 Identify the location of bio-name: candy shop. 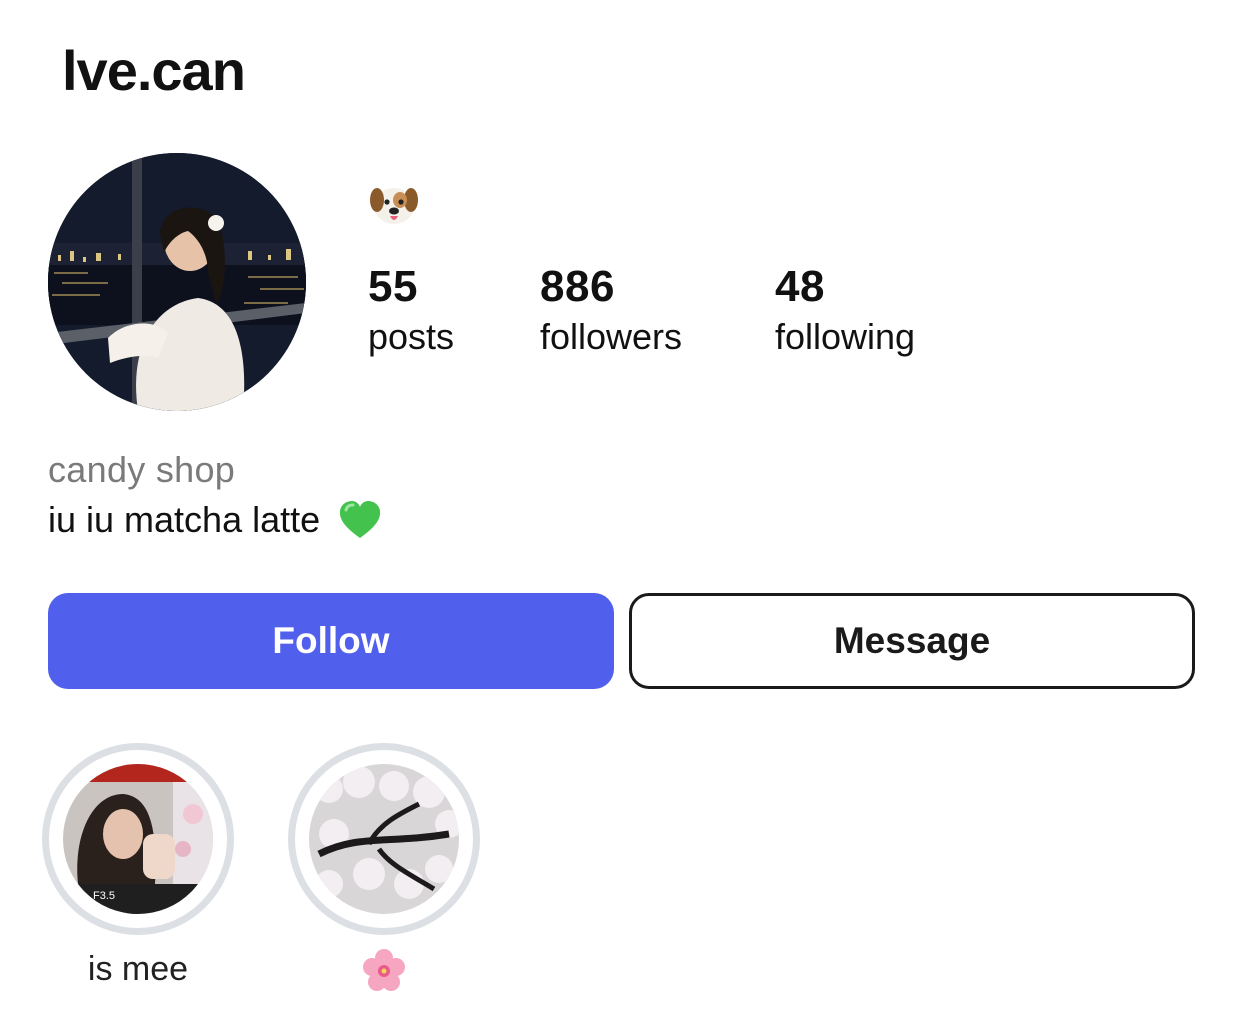
(142, 469).